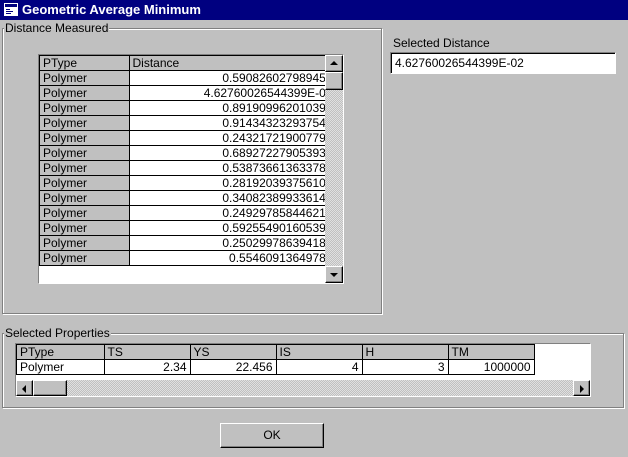 This screenshot has width=628, height=457. What do you see at coordinates (233, 243) in the screenshot?
I see `row-distance-cell: 0.250299786394187` at bounding box center [233, 243].